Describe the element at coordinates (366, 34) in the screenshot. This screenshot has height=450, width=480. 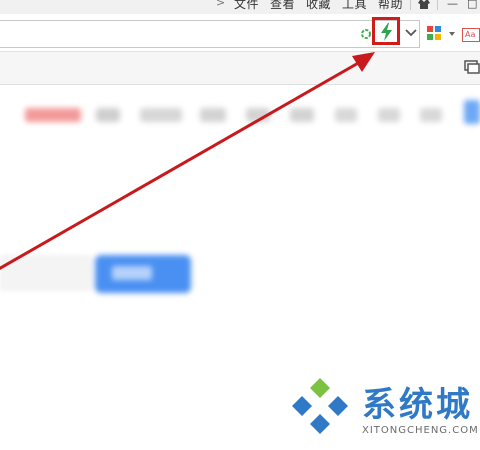
I see `refresh-icon` at that location.